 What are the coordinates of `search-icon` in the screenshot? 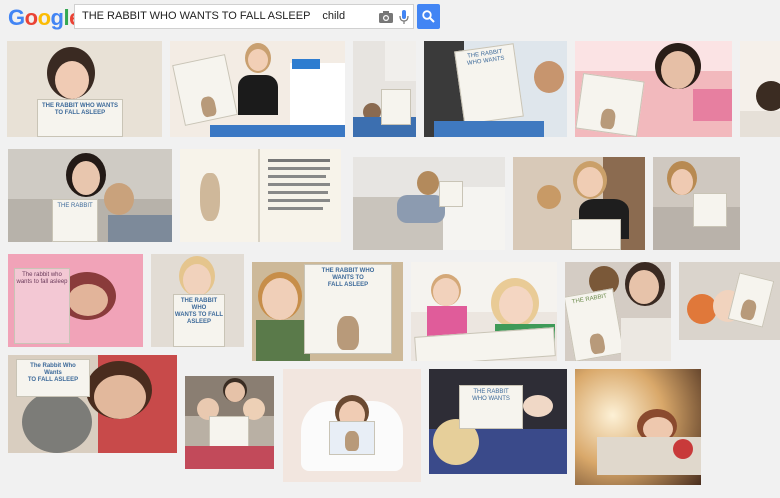 It's located at (428, 16).